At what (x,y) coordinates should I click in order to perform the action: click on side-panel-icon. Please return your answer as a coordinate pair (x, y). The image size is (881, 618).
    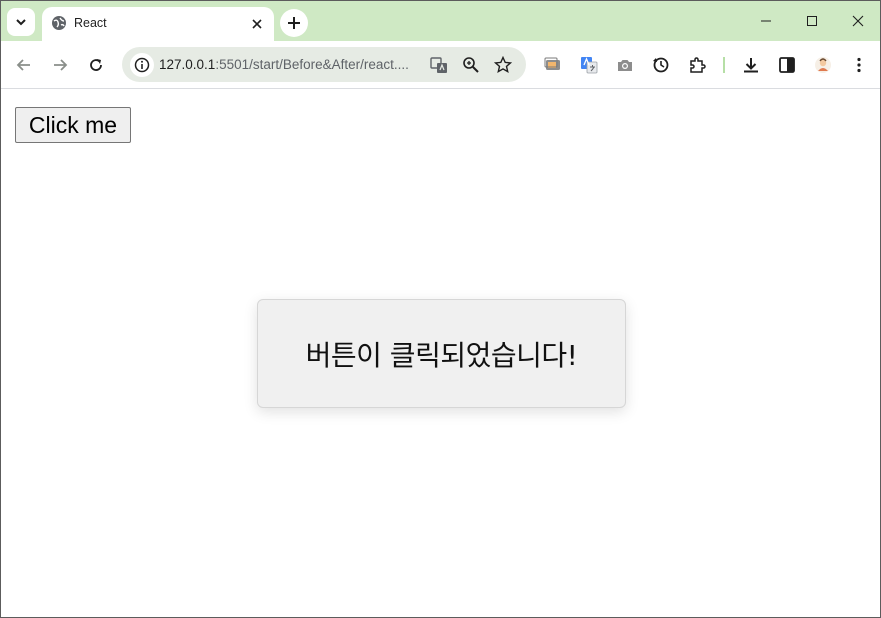
    Looking at the image, I should click on (787, 65).